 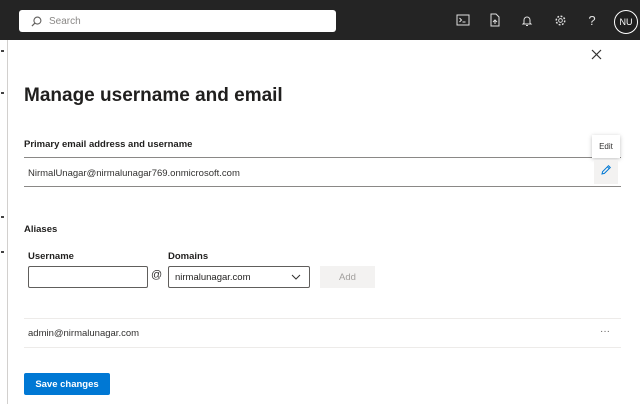 What do you see at coordinates (153, 95) in the screenshot?
I see `panel-title: Manage username and email` at bounding box center [153, 95].